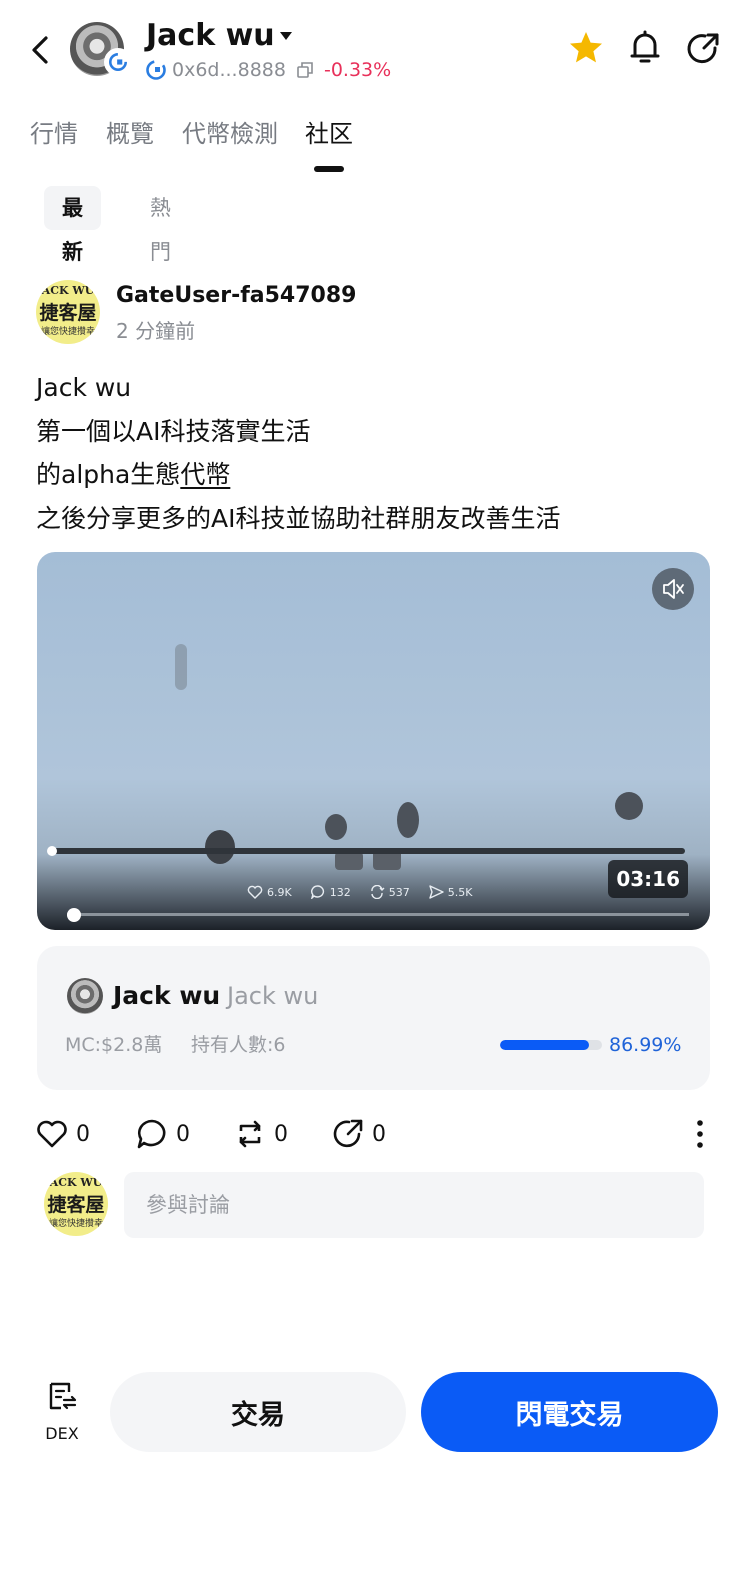 The height and width of the screenshot is (1575, 750). I want to click on video-stat-reposts: 537, so click(389, 892).